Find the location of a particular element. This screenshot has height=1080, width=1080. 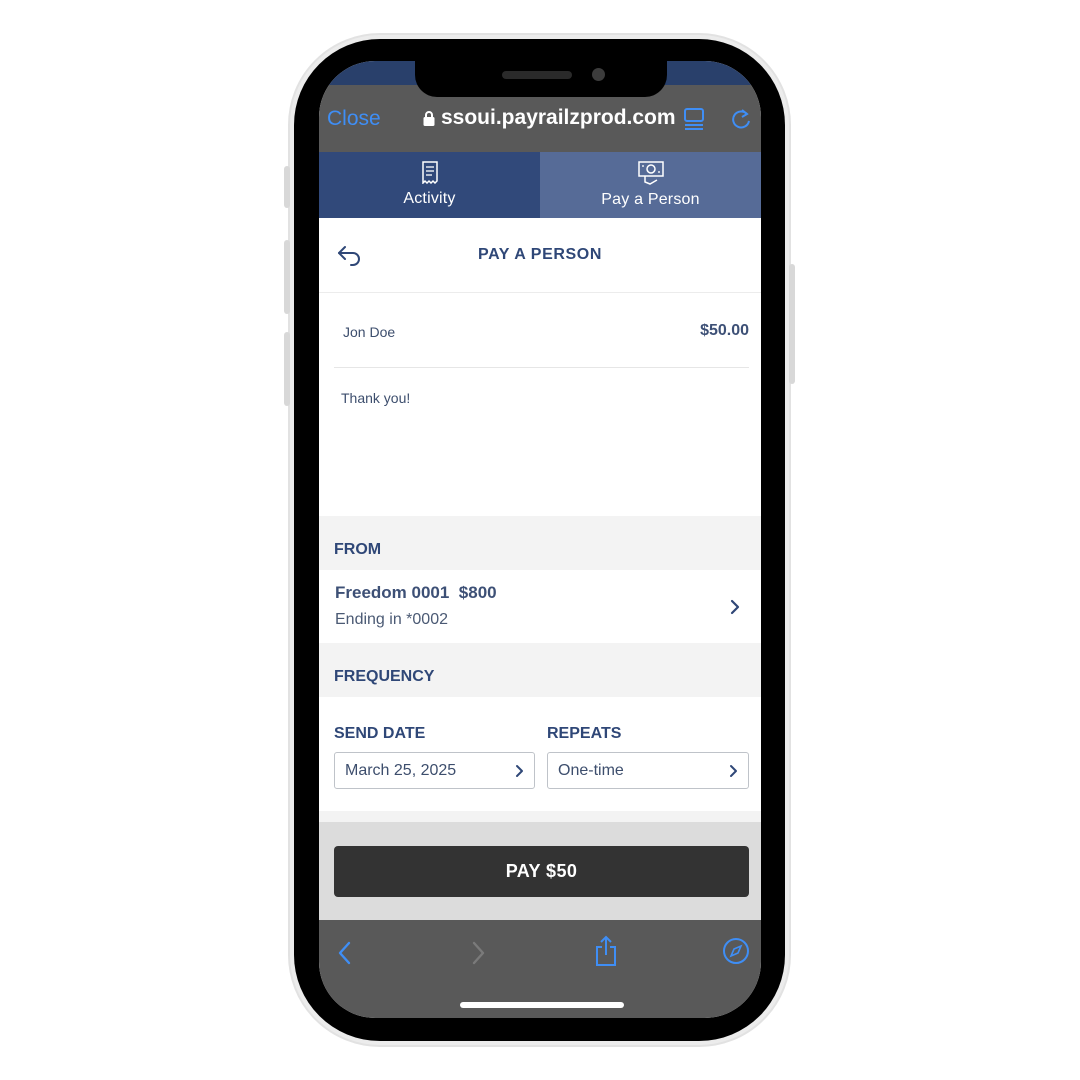

tab-activity-label: Activity is located at coordinates (429, 198).